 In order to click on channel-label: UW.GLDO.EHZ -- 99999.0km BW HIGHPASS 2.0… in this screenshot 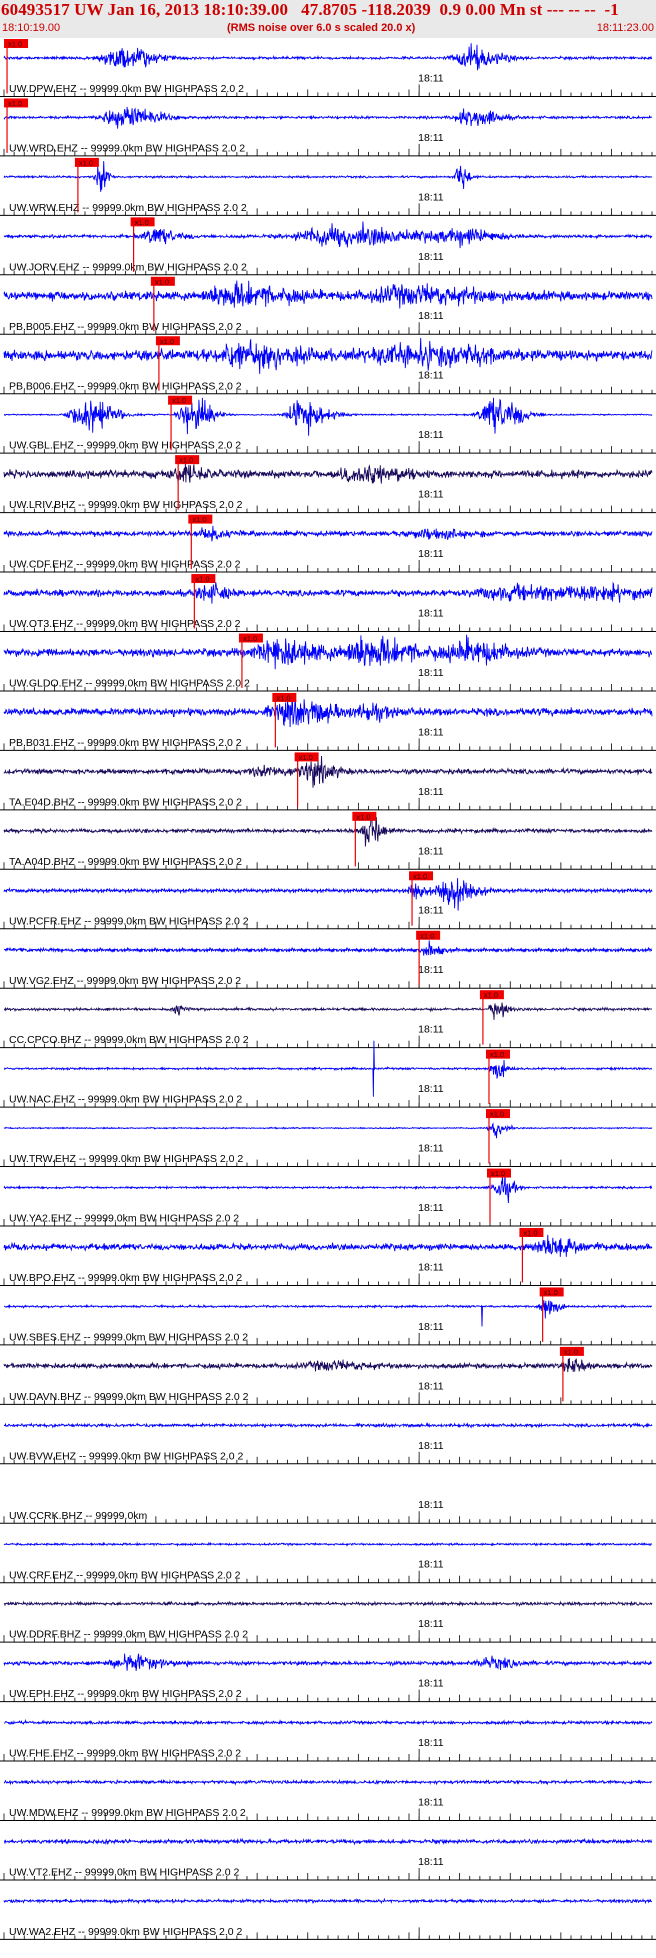, I will do `click(129, 684)`.